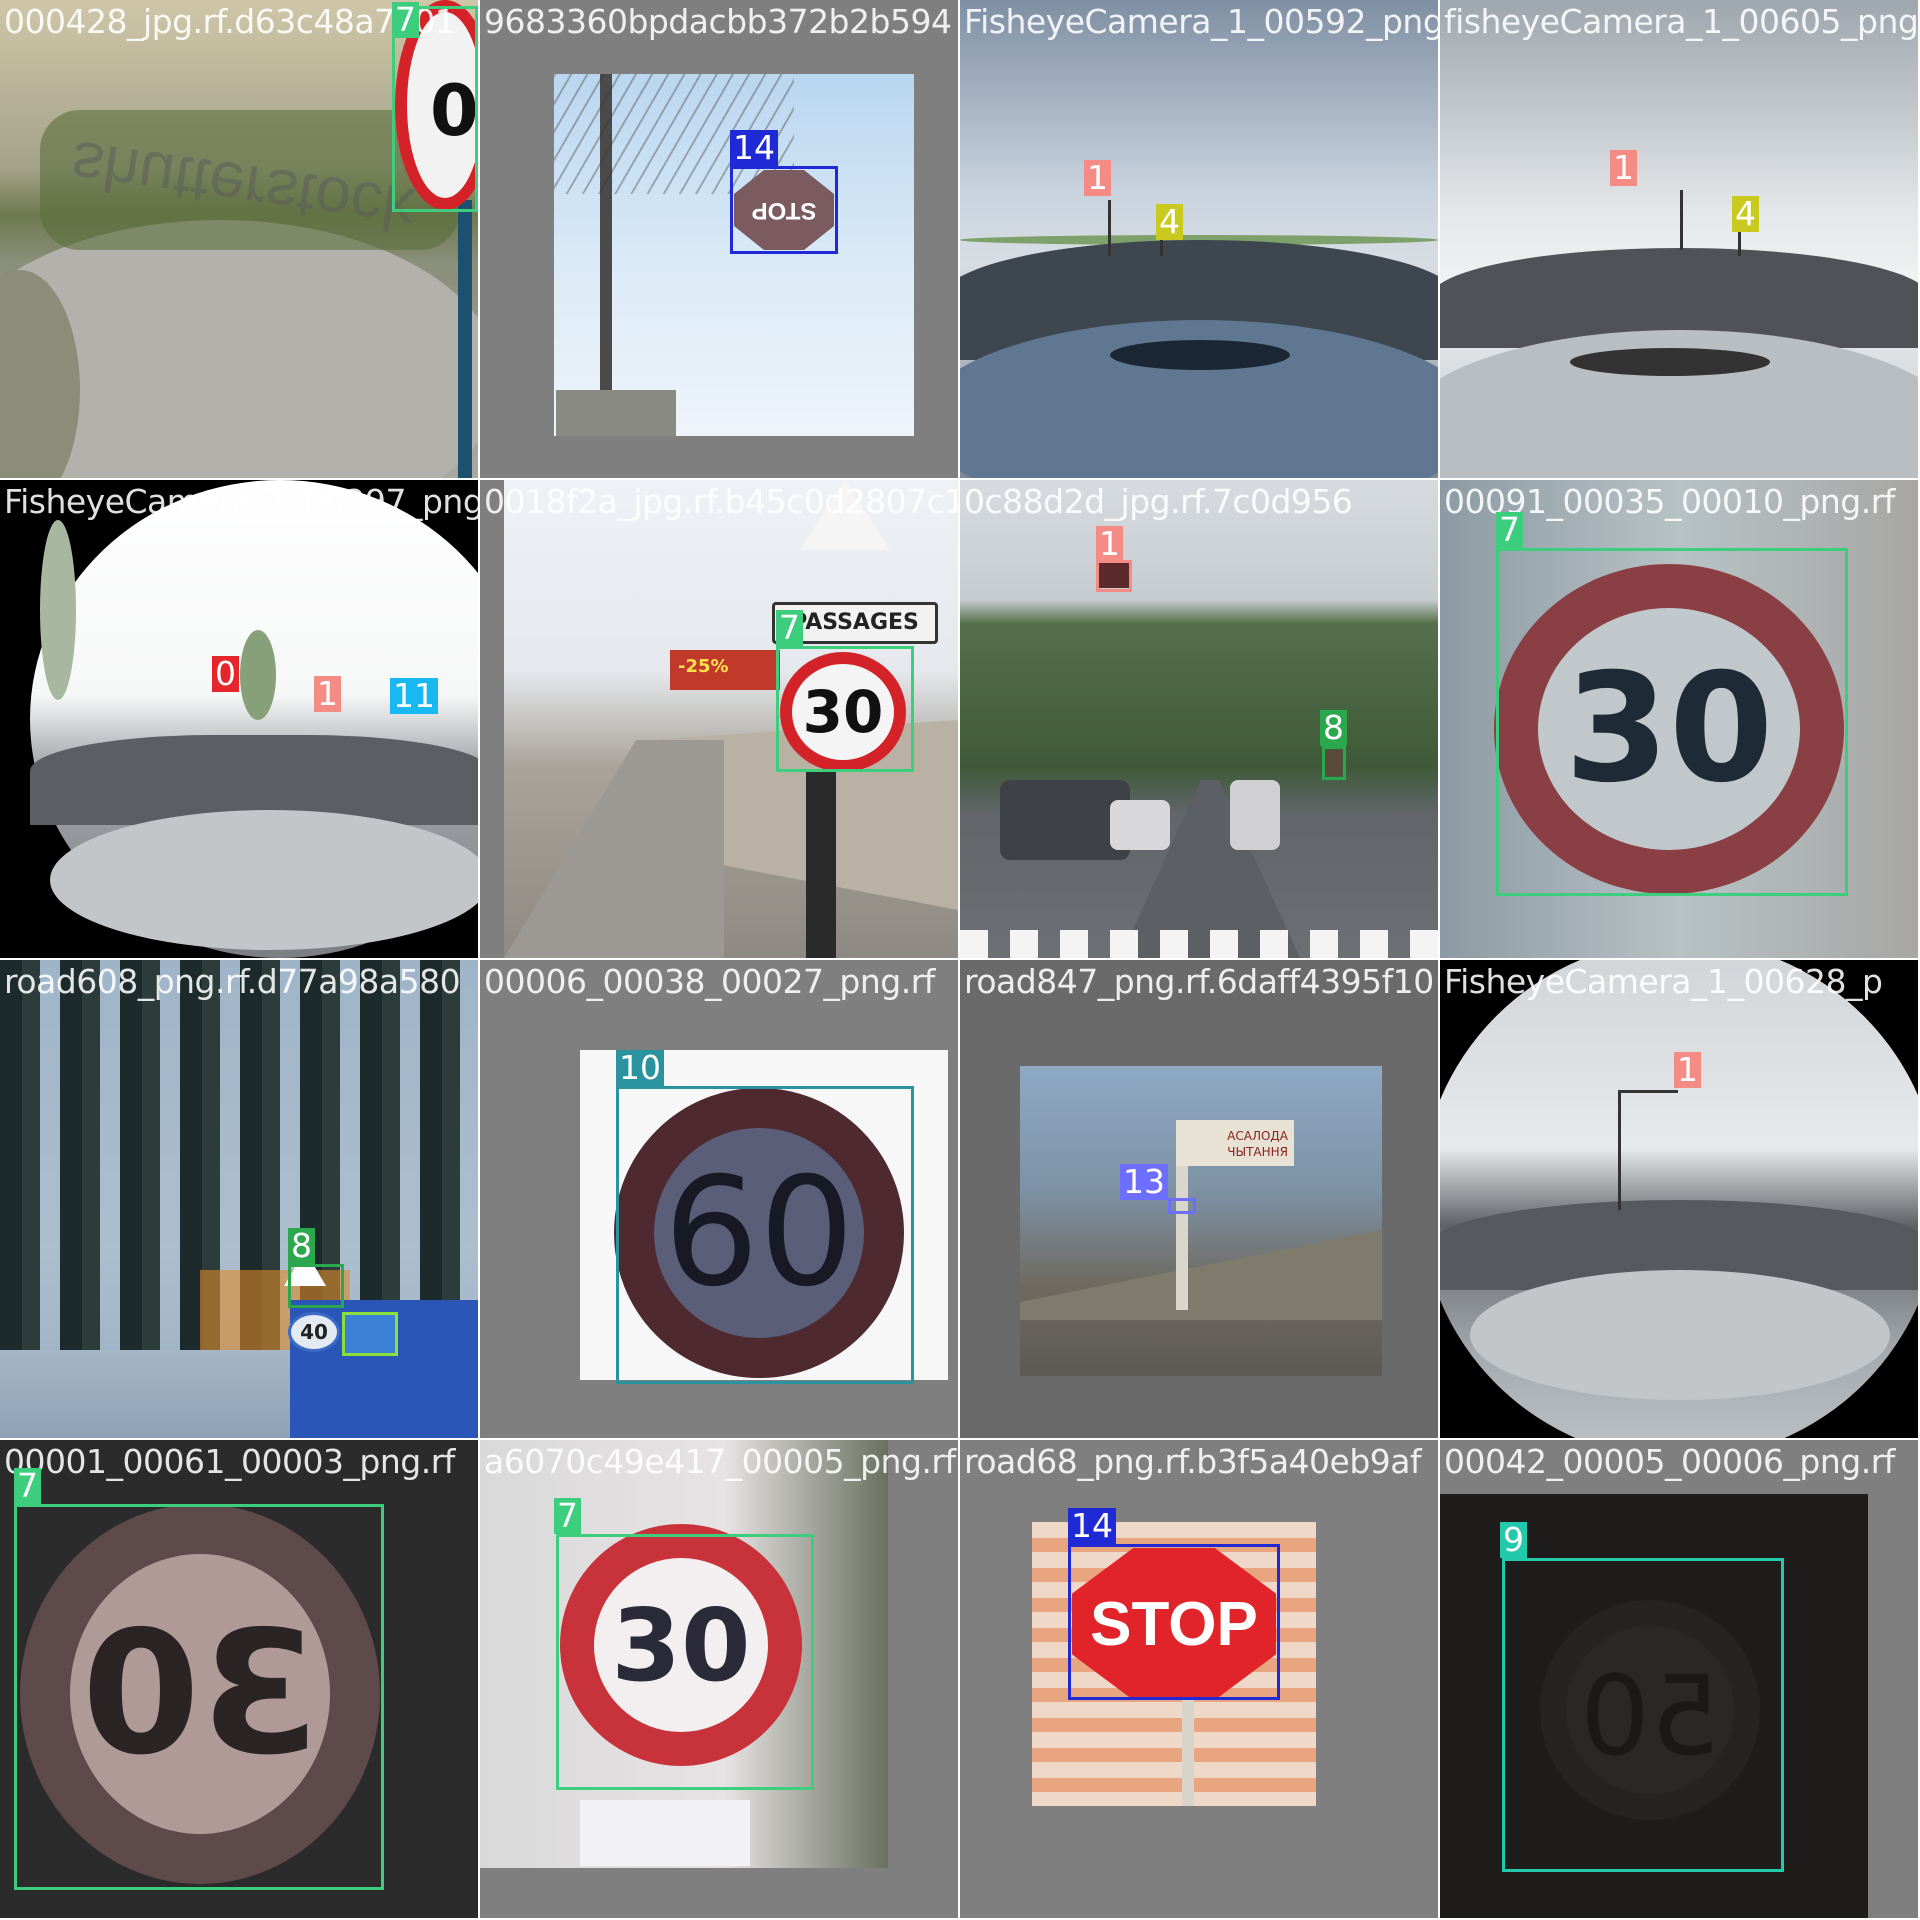  I want to click on tile-13: 30 00001_00061_00003_png.rf 7, so click(239, 1679).